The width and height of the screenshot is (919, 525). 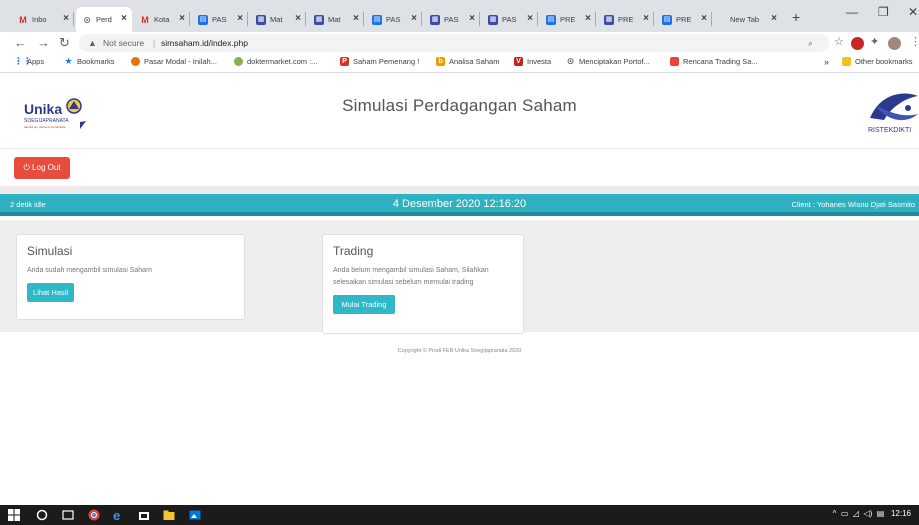 I want to click on search-icon, so click(x=42, y=515).